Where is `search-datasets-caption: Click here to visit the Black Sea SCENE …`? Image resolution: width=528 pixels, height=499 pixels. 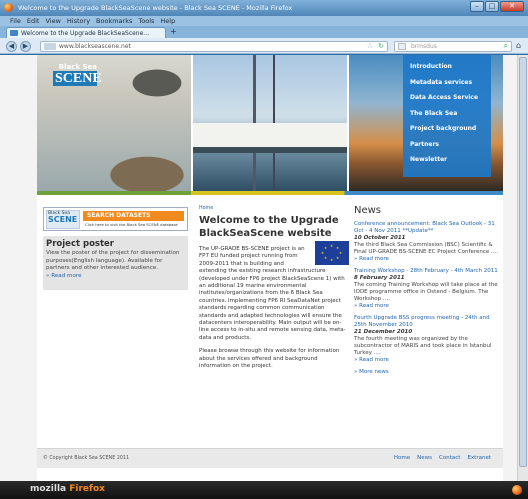
search-datasets-caption: Click here to visit the Black Sea SCENE … is located at coordinates (131, 224).